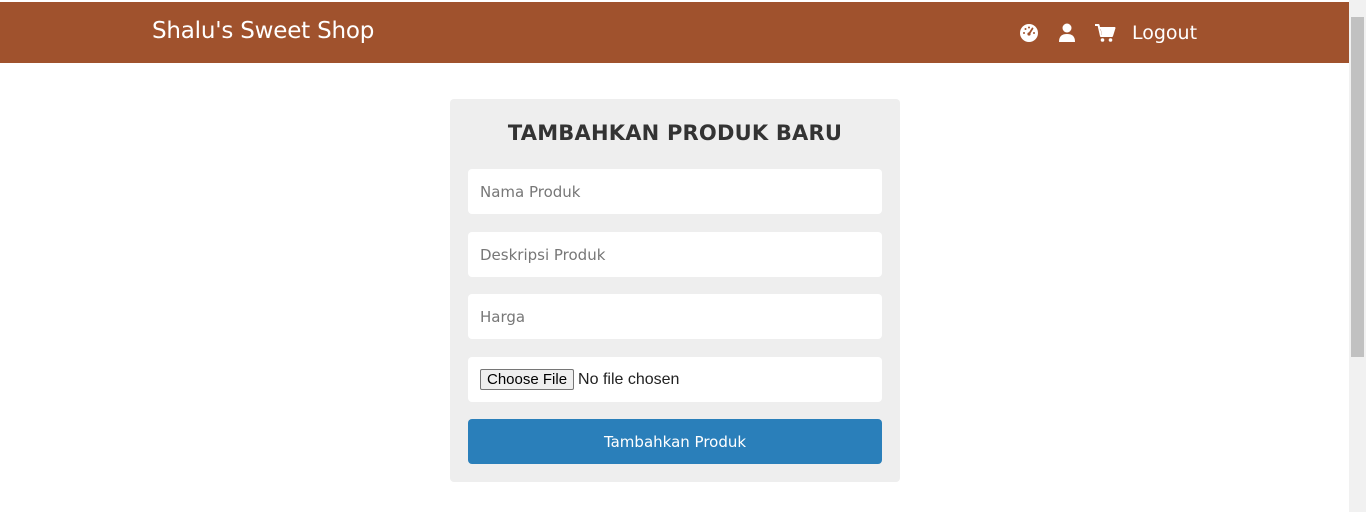 Image resolution: width=1366 pixels, height=512 pixels. What do you see at coordinates (629, 379) in the screenshot?
I see `file-status-text: No file chosen` at bounding box center [629, 379].